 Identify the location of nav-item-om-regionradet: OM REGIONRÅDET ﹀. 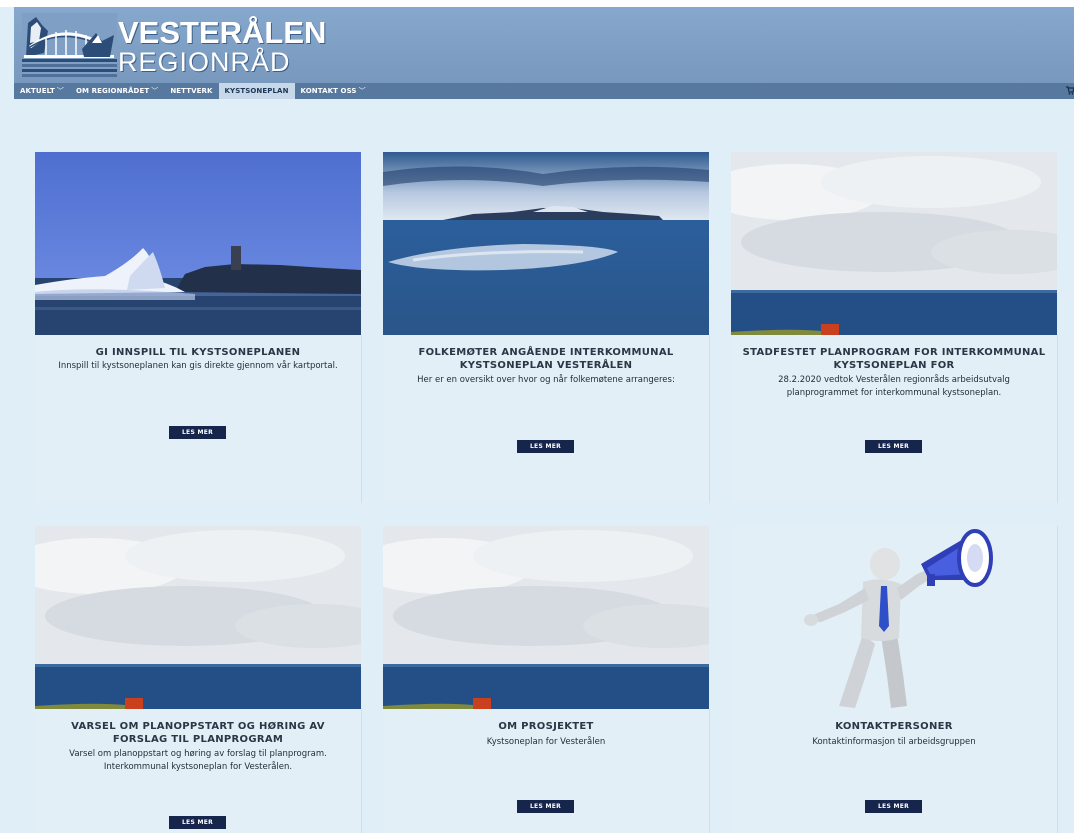
(117, 91).